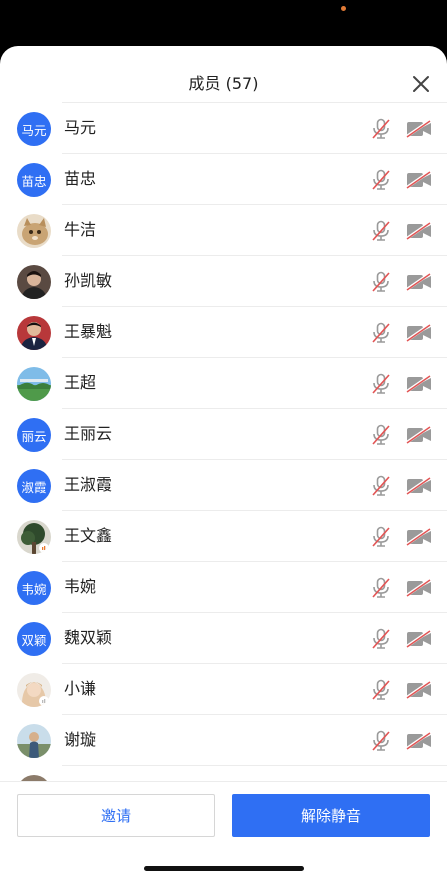 The height and width of the screenshot is (877, 447). Describe the element at coordinates (80, 127) in the screenshot. I see `member-name: 马元` at that location.